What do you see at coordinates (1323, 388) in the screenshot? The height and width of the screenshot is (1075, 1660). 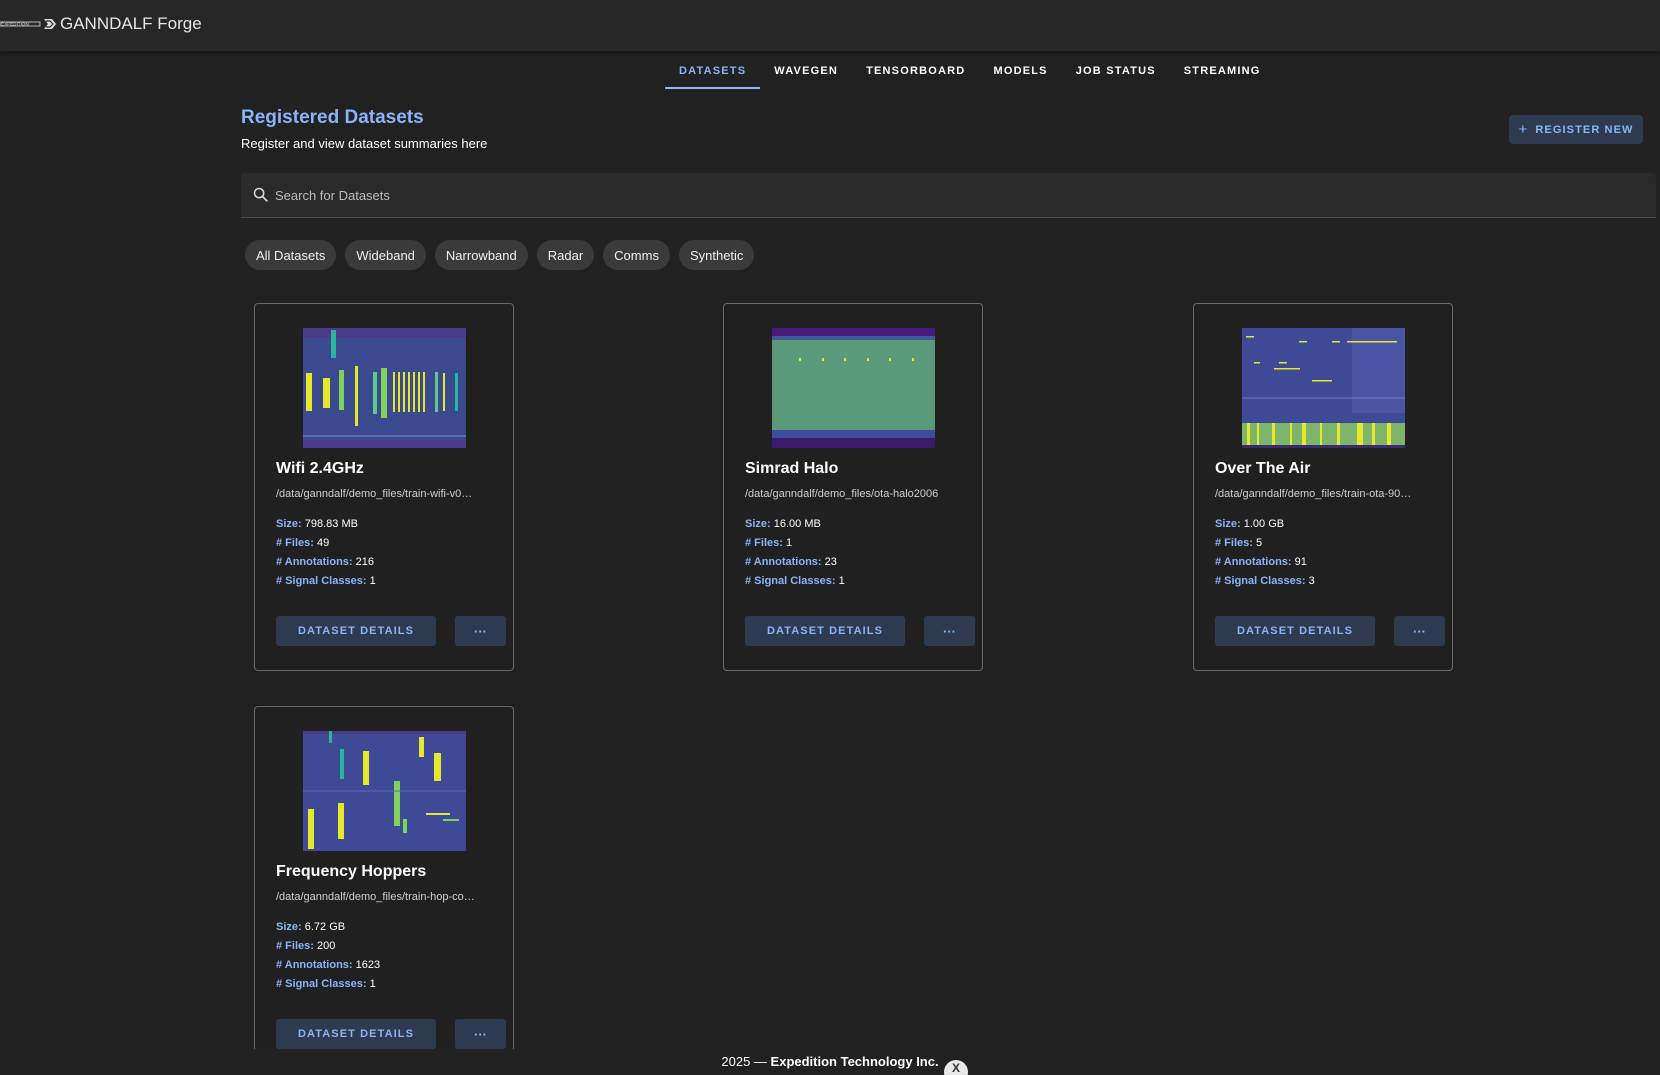 I see `ota-spectrogram` at bounding box center [1323, 388].